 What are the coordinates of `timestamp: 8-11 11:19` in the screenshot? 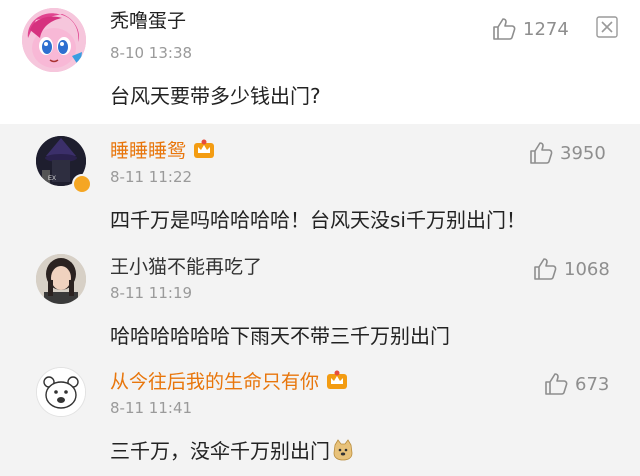 It's located at (151, 293).